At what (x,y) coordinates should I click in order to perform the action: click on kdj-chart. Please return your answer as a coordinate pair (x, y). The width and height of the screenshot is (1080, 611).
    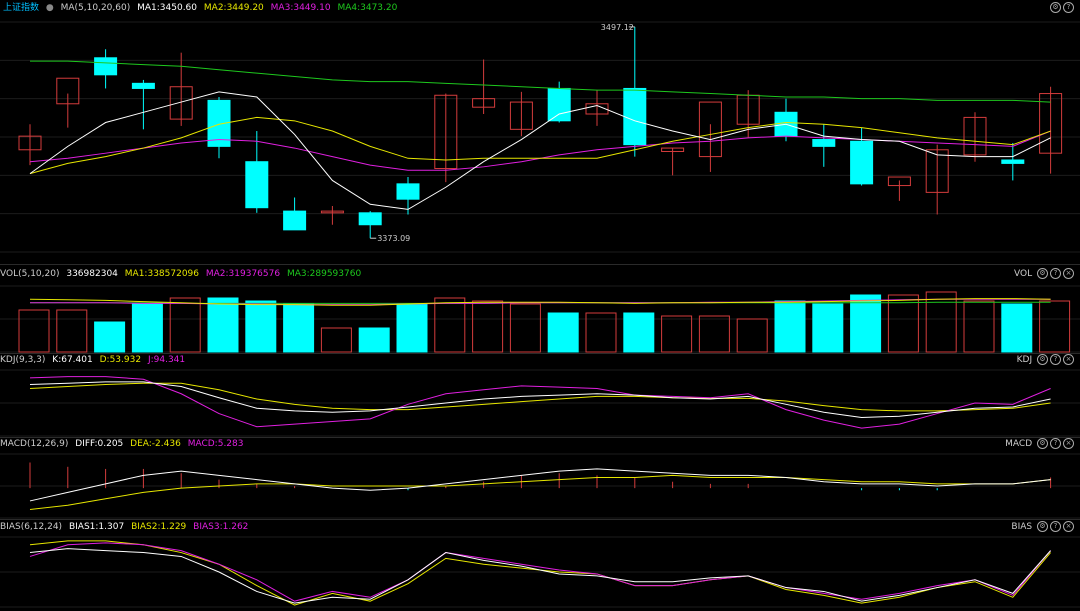
    Looking at the image, I should click on (540, 403).